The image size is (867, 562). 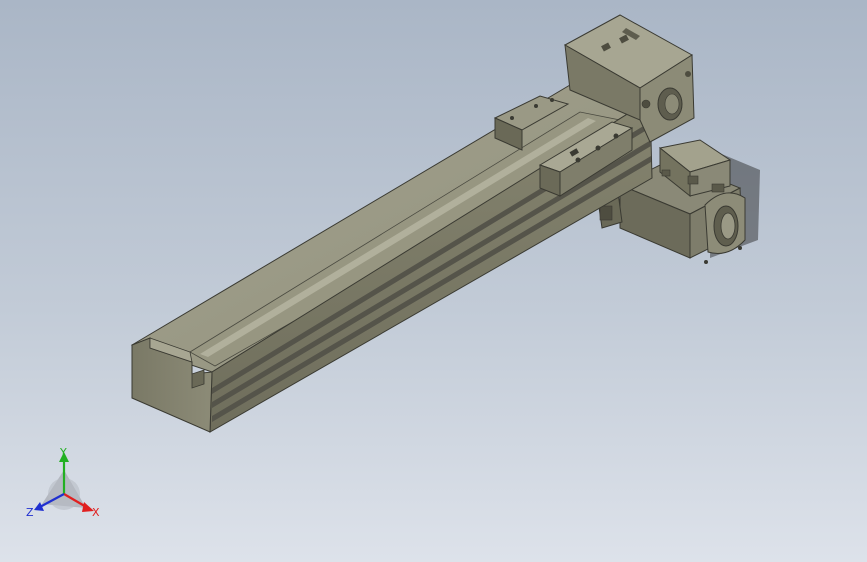 What do you see at coordinates (30, 512) in the screenshot?
I see `z-axis-label: Z` at bounding box center [30, 512].